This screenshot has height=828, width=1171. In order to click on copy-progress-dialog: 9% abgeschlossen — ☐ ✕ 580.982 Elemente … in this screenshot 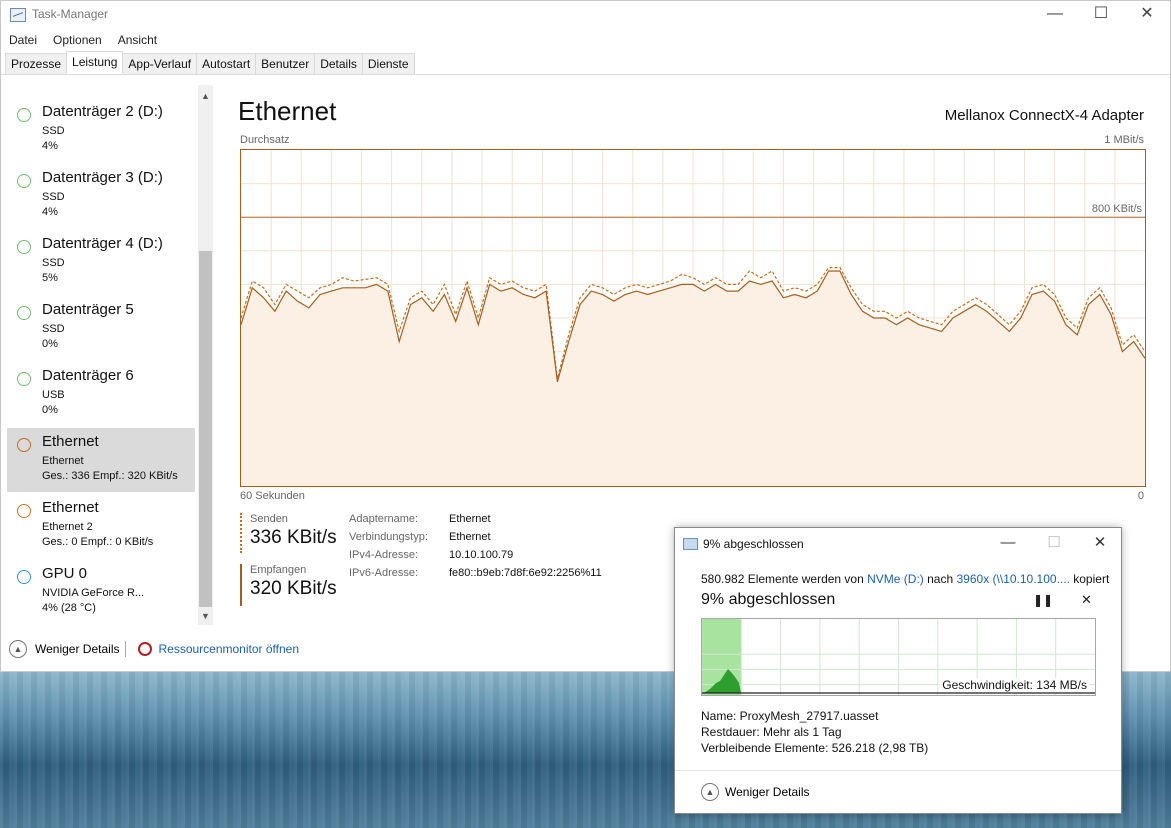, I will do `click(898, 670)`.